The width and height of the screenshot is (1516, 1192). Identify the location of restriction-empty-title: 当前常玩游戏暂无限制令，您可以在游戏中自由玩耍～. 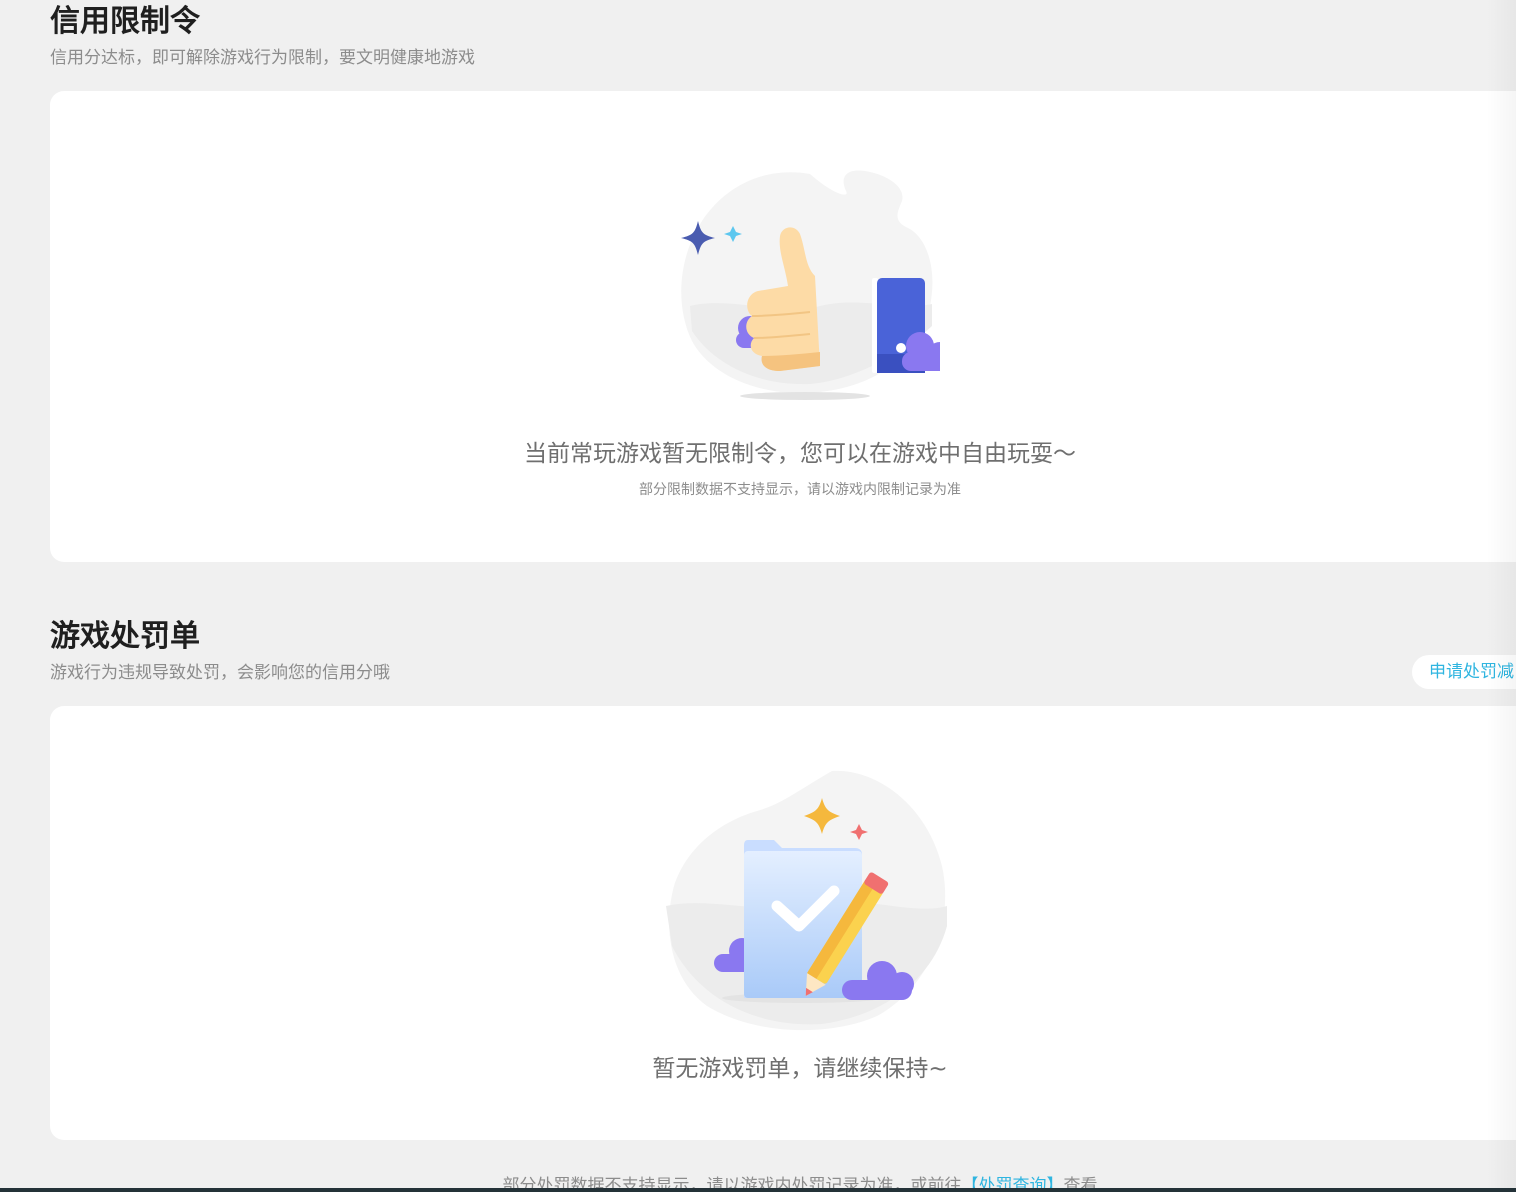
(800, 454).